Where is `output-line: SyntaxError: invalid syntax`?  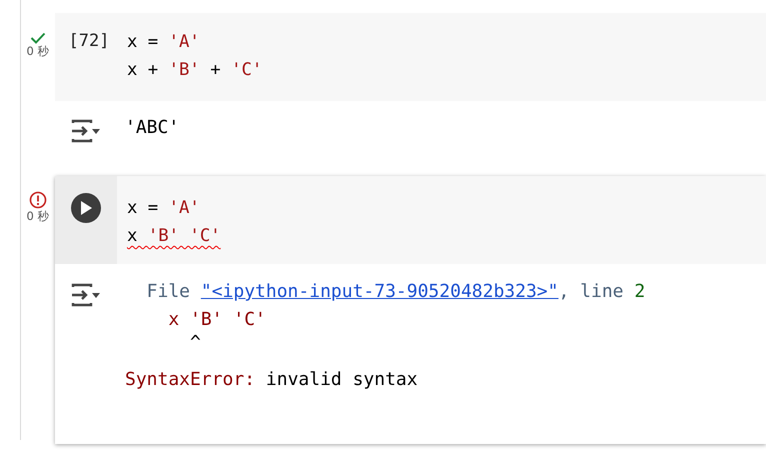 output-line: SyntaxError: invalid syntax is located at coordinates (271, 379).